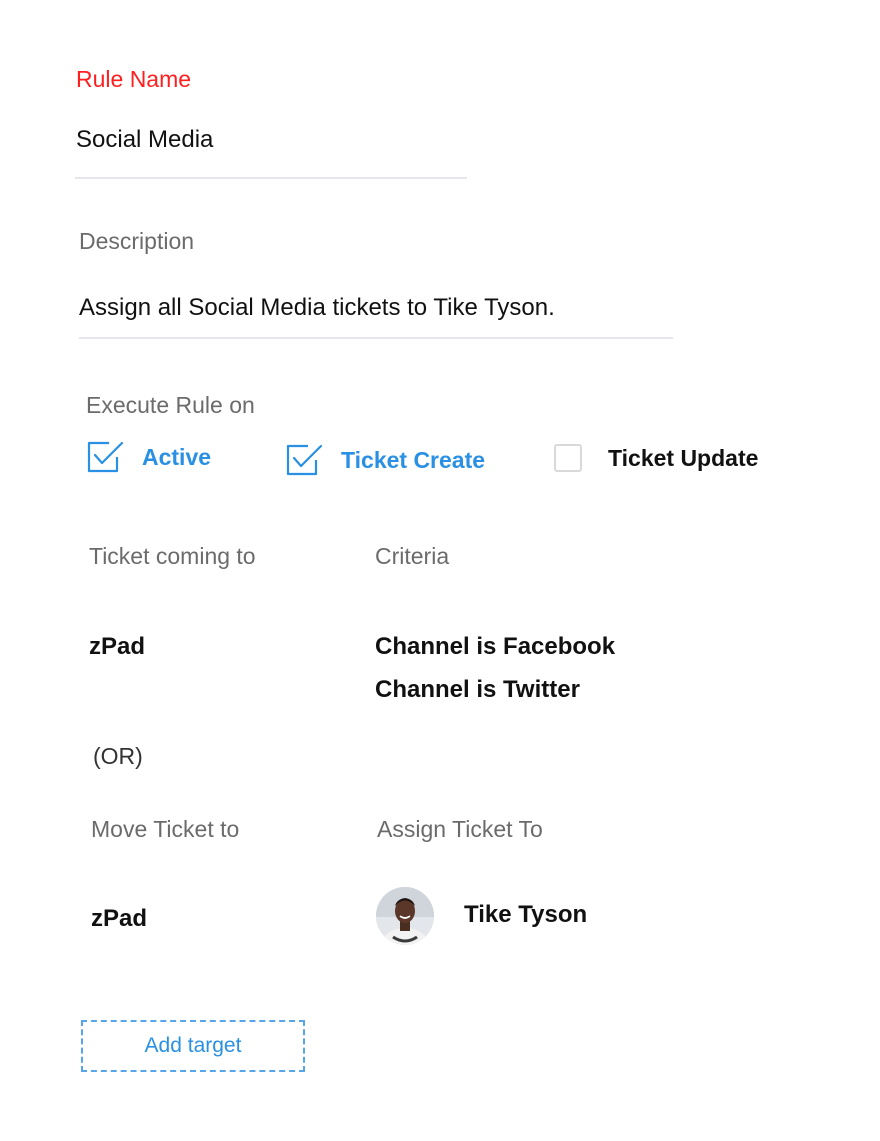  I want to click on move-ticket-to-value: zPad, so click(119, 918).